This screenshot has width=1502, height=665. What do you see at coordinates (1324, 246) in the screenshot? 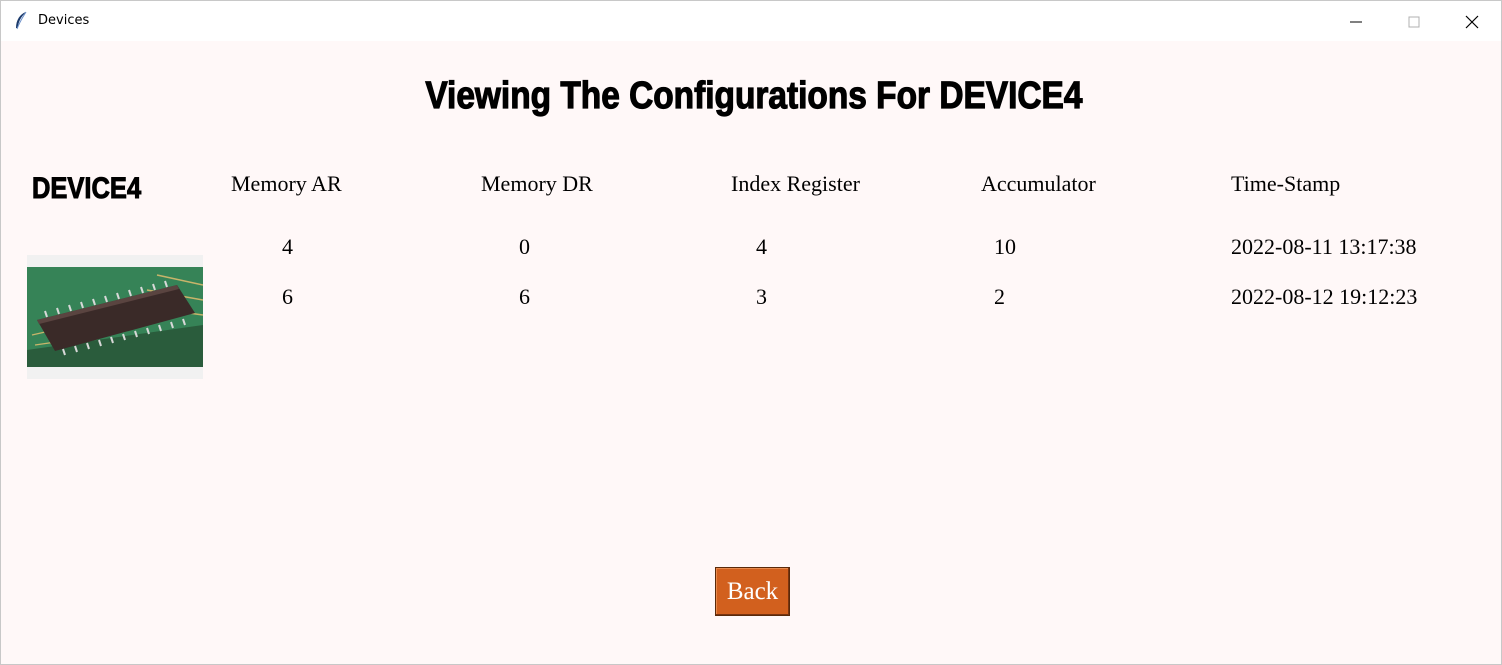
I see `cell-time-stamp: 2022-08-11 13:17:38` at bounding box center [1324, 246].